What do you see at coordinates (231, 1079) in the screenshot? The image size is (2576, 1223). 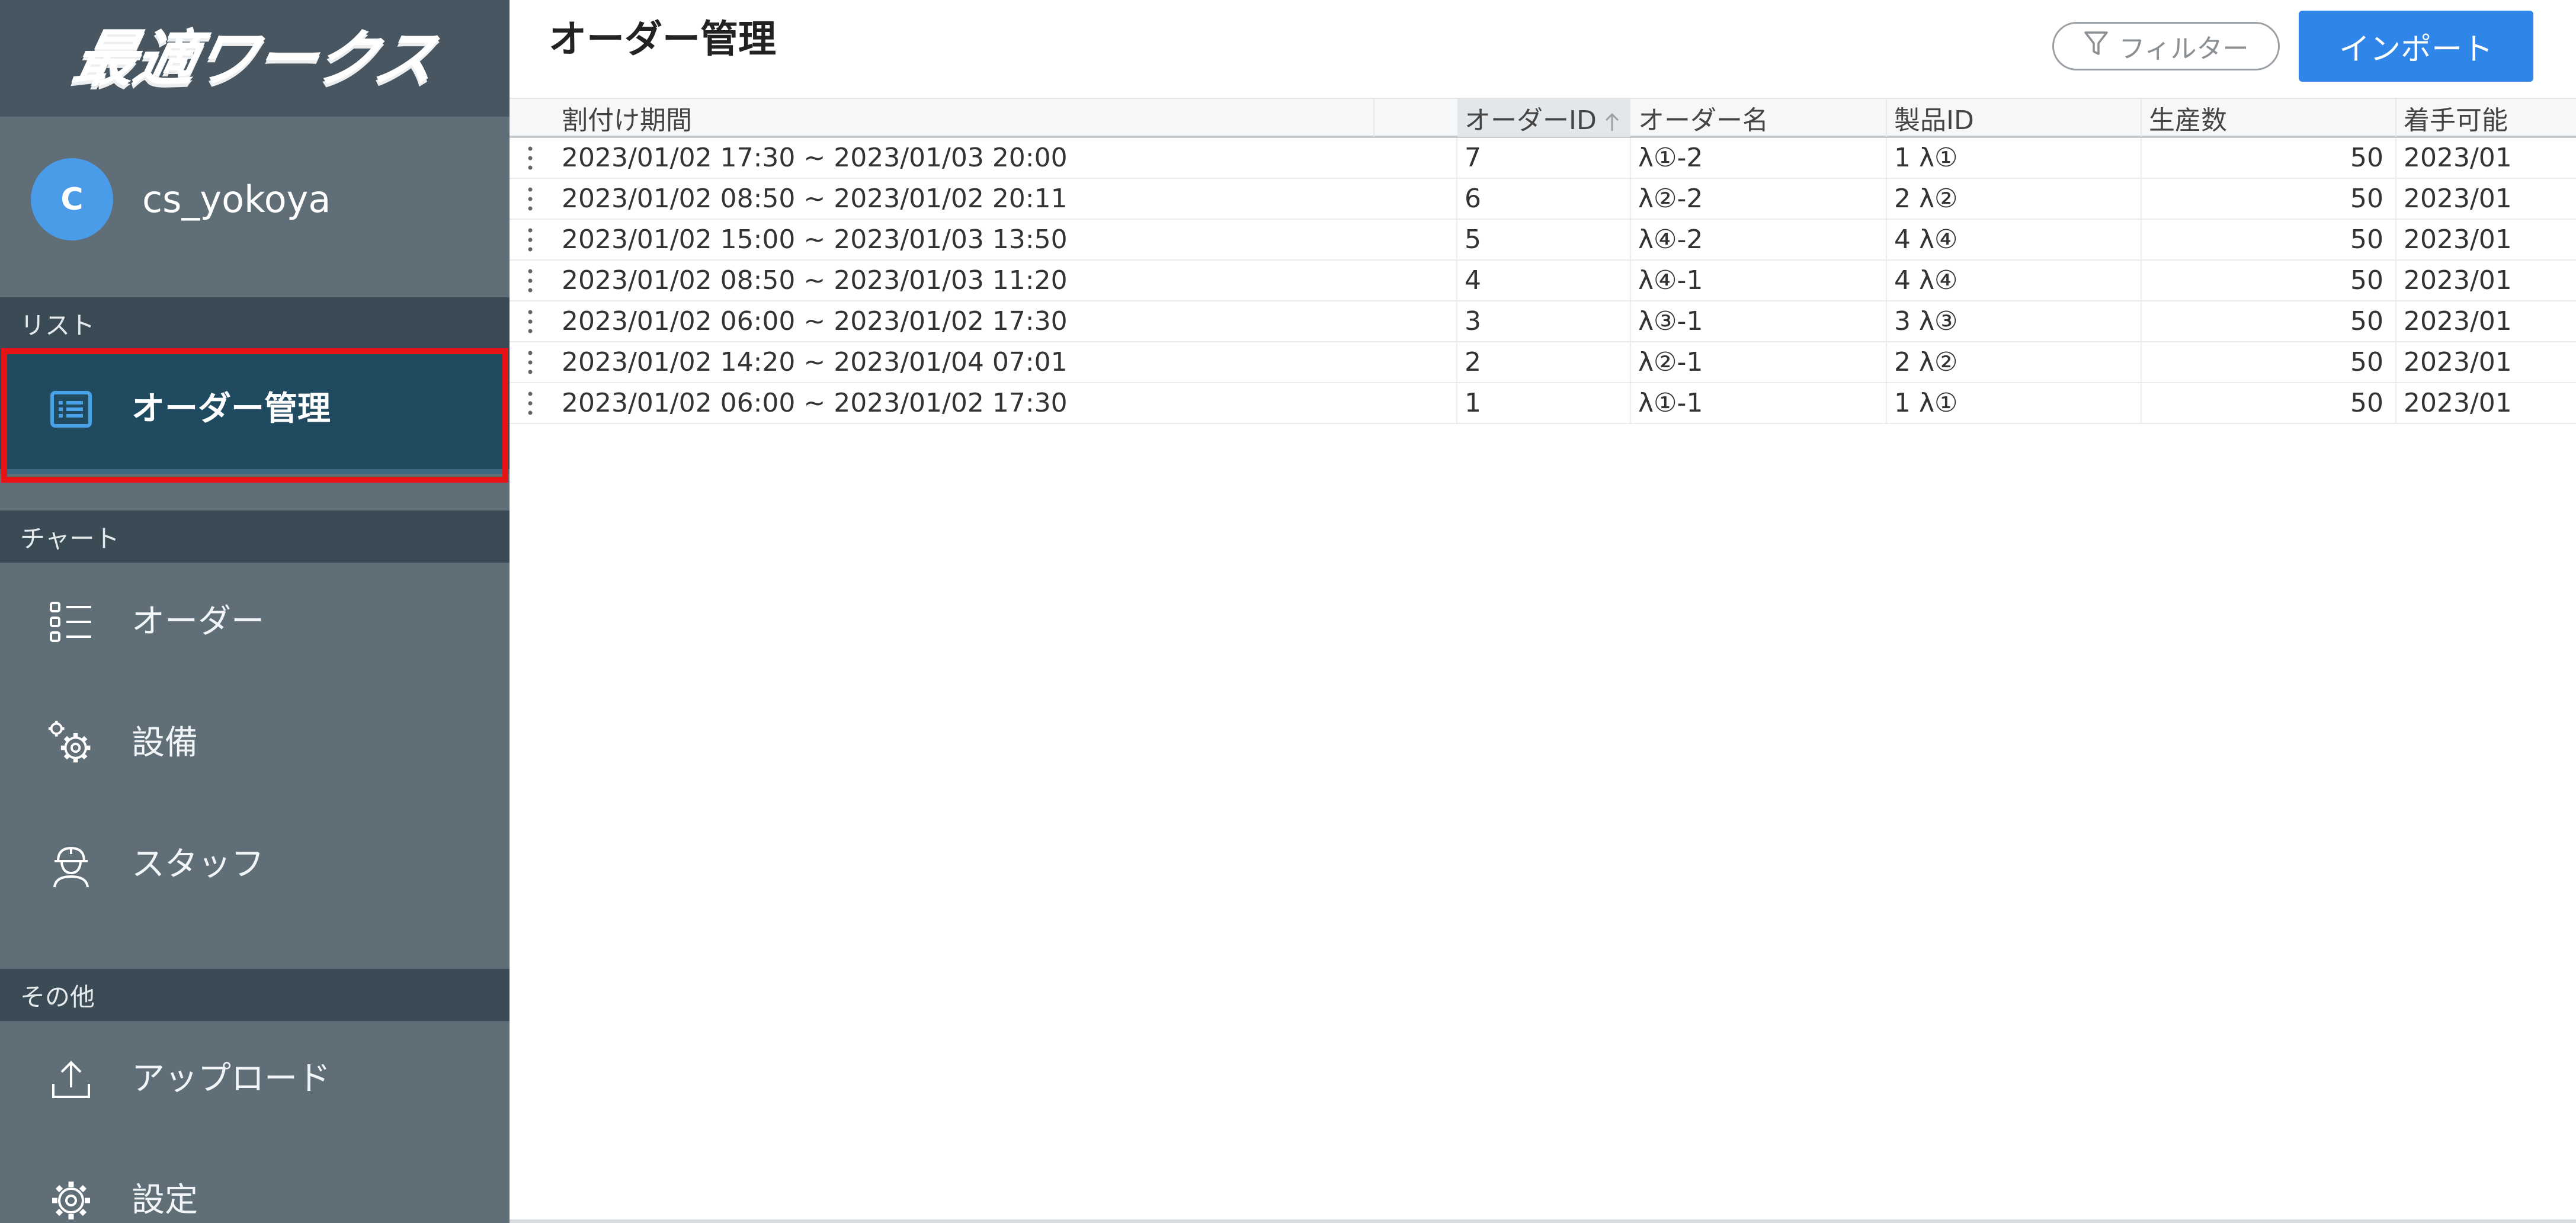 I see `sidebar-item-label: アップロード` at bounding box center [231, 1079].